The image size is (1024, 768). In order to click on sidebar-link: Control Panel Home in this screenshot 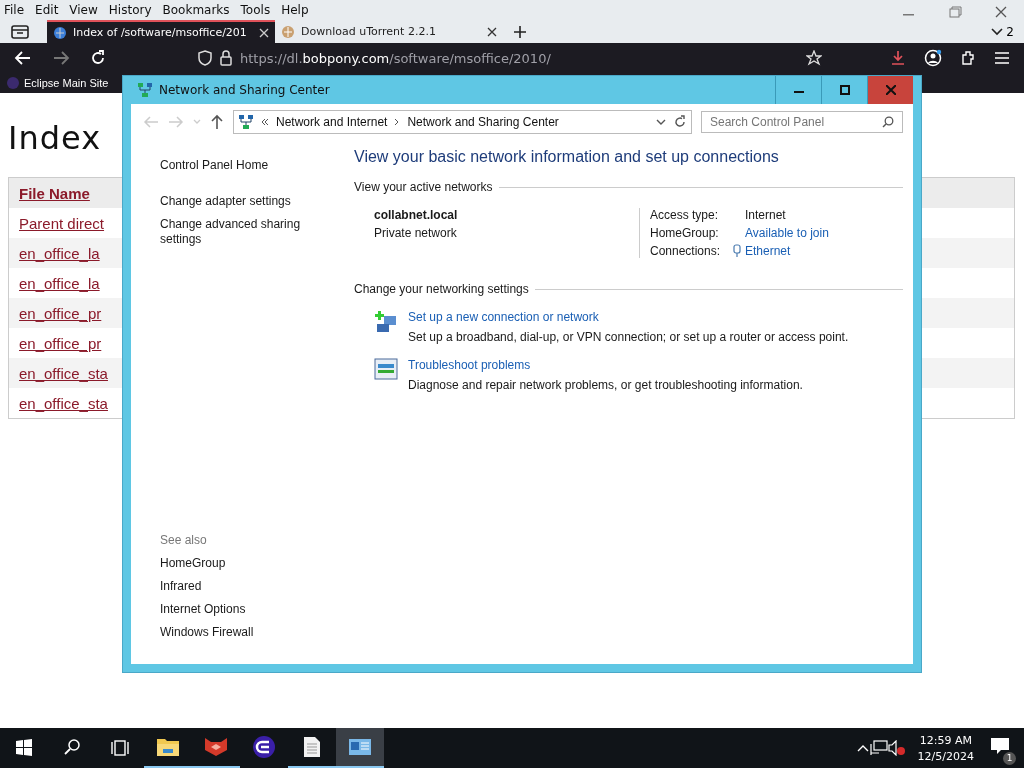, I will do `click(235, 165)`.